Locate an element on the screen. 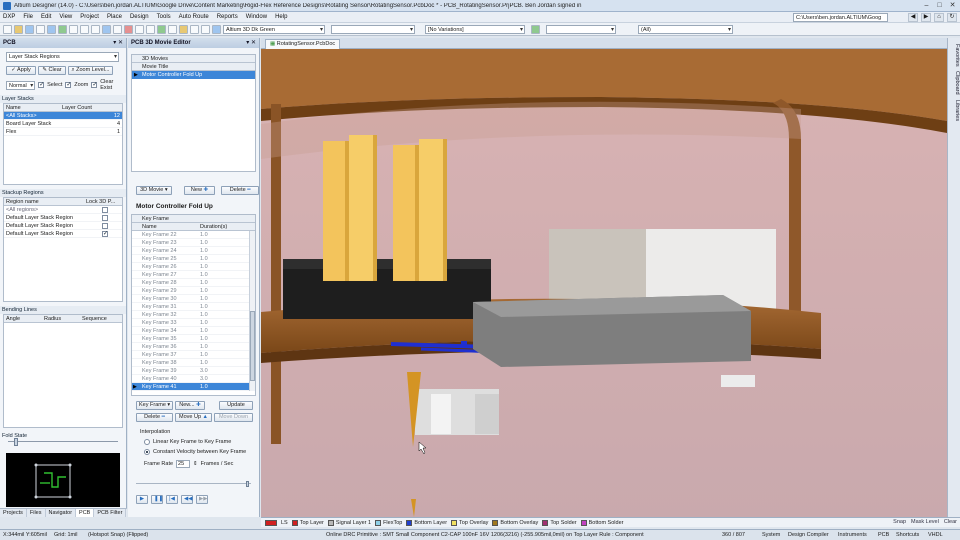 The width and height of the screenshot is (960, 540). table-row: <All regions> is located at coordinates (63, 210).